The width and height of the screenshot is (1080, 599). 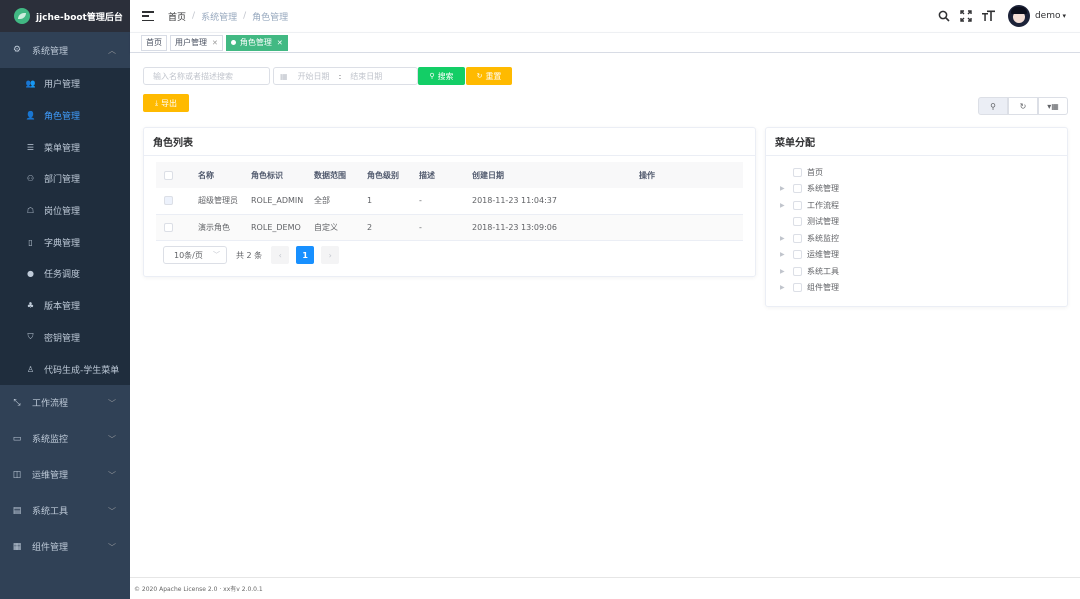 I want to click on row-checkbox, so click(x=168, y=227).